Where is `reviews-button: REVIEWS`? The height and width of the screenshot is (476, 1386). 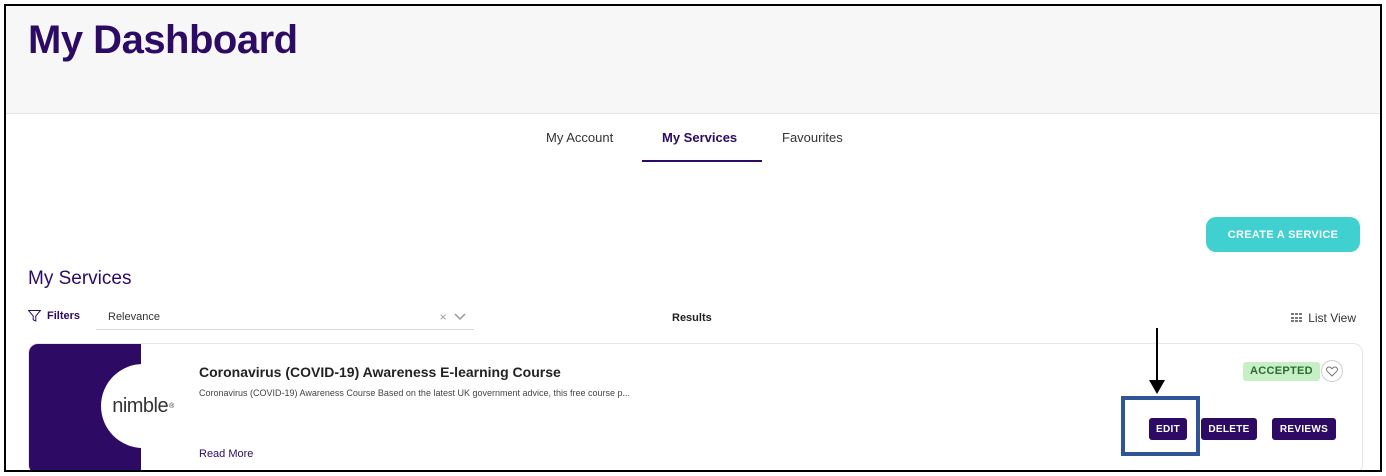
reviews-button: REVIEWS is located at coordinates (1304, 429).